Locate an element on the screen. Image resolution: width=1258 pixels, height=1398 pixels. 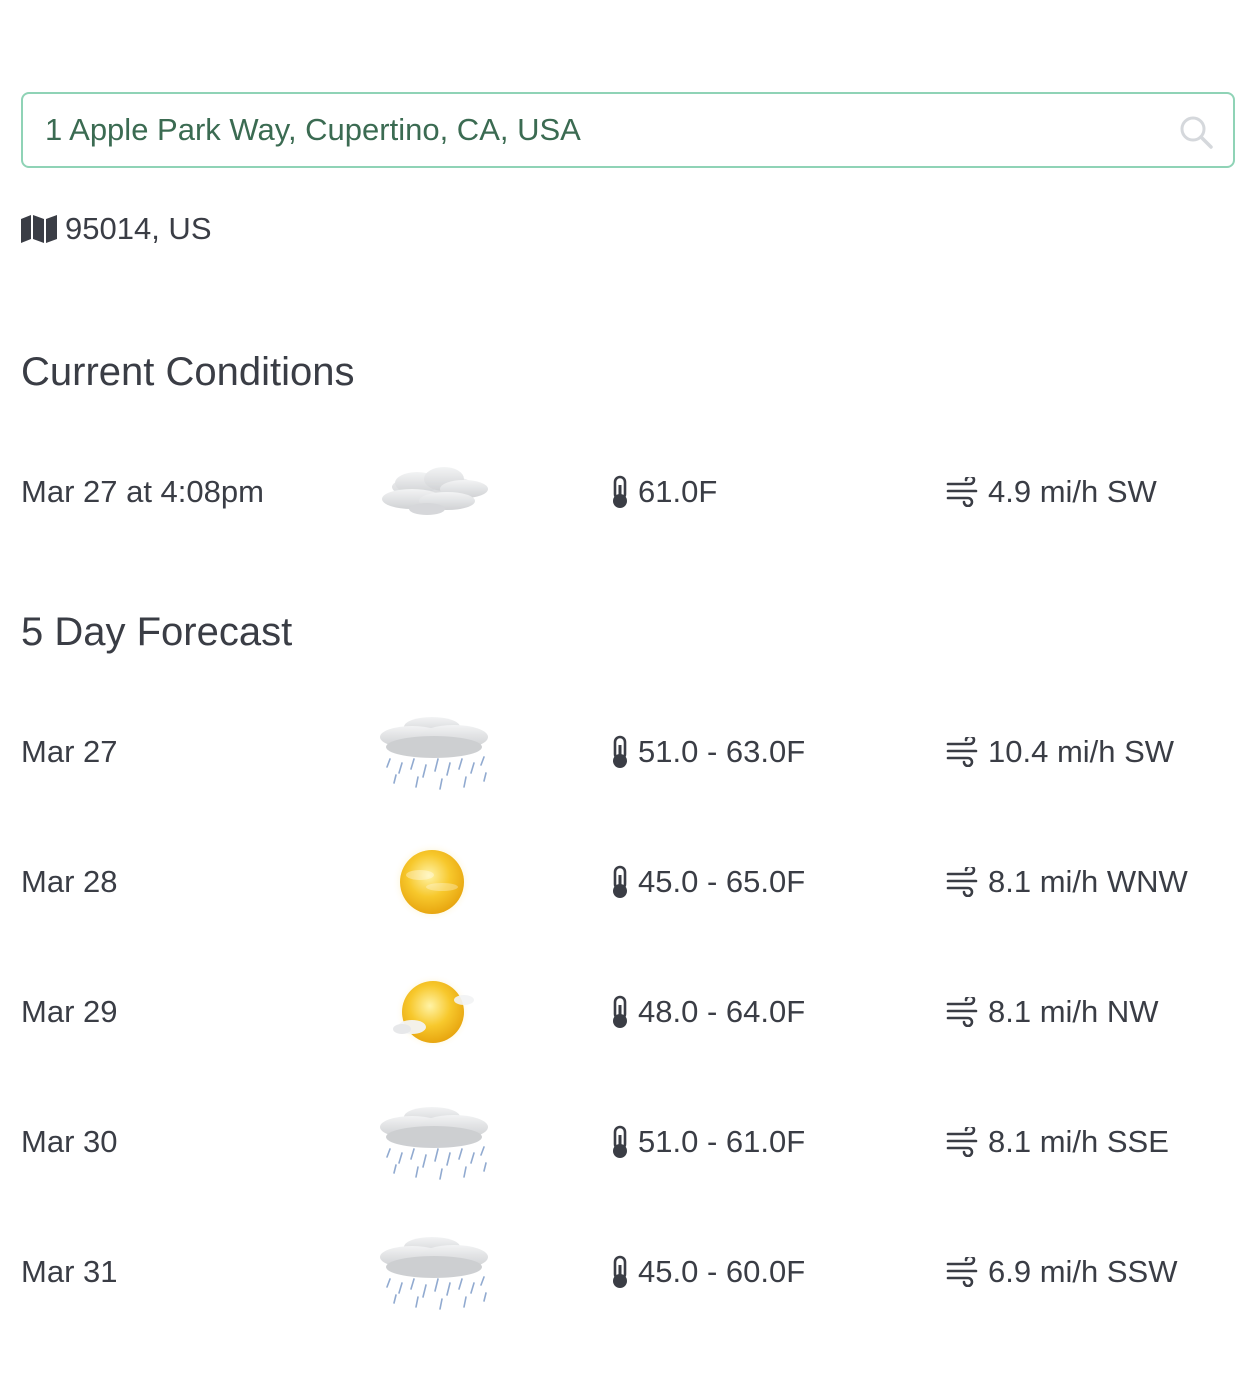
forecast-date: Mar 30 is located at coordinates (69, 1141).